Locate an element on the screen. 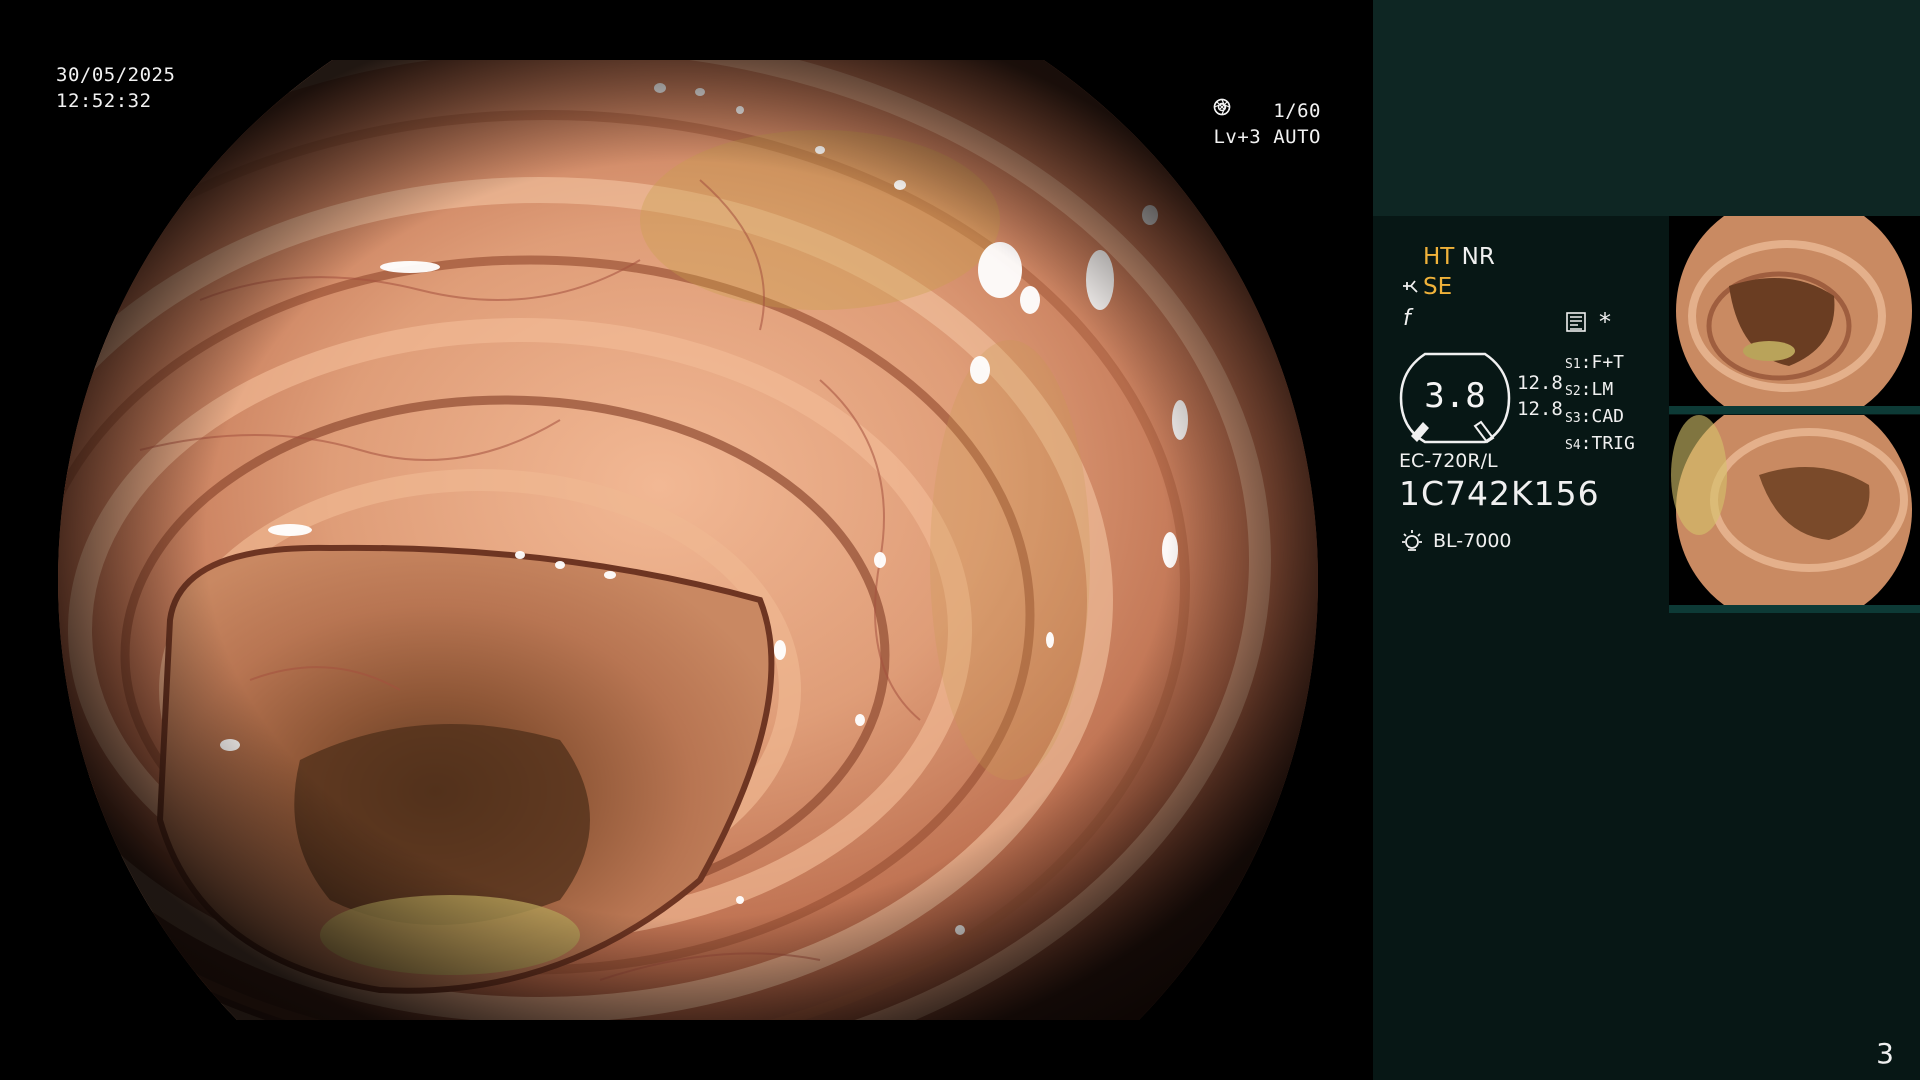 The height and width of the screenshot is (1080, 1920). iris-mode: AUTO is located at coordinates (1297, 137).